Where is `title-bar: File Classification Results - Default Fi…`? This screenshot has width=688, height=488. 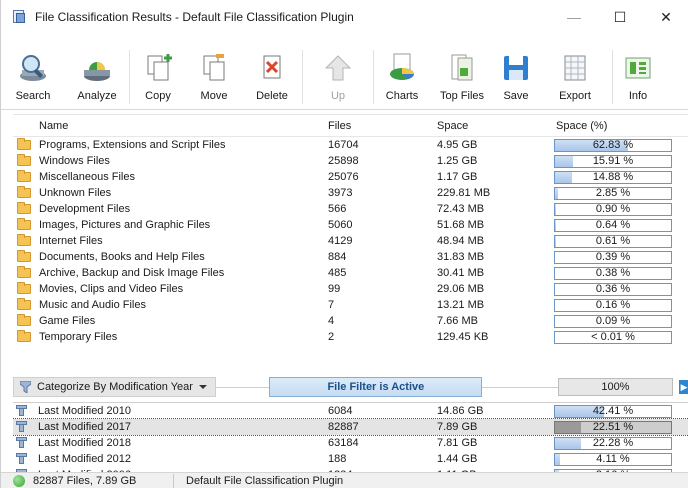
title-bar: File Classification Results - Default Fi… is located at coordinates (344, 17).